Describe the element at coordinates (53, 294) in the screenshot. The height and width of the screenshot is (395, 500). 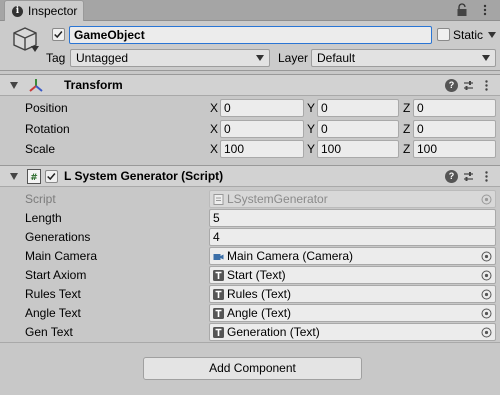
I see `rules-text-label: Rules Text` at that location.